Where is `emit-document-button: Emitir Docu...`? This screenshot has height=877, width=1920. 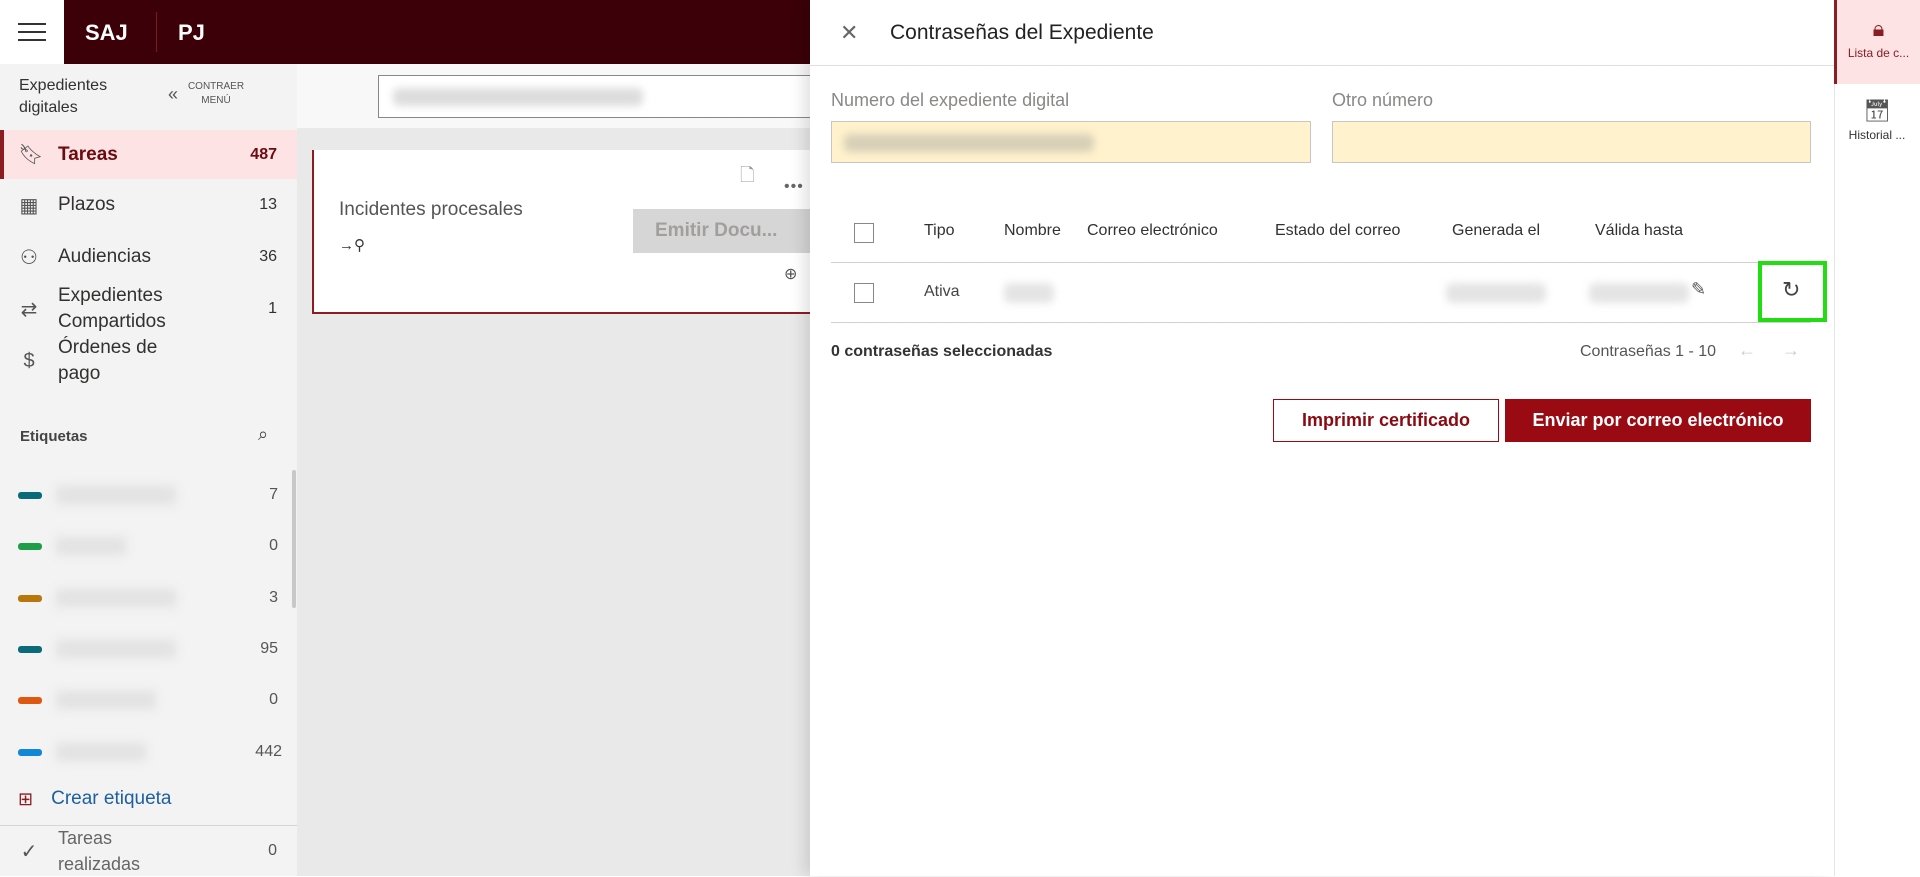
emit-document-button: Emitir Docu... is located at coordinates (721, 231).